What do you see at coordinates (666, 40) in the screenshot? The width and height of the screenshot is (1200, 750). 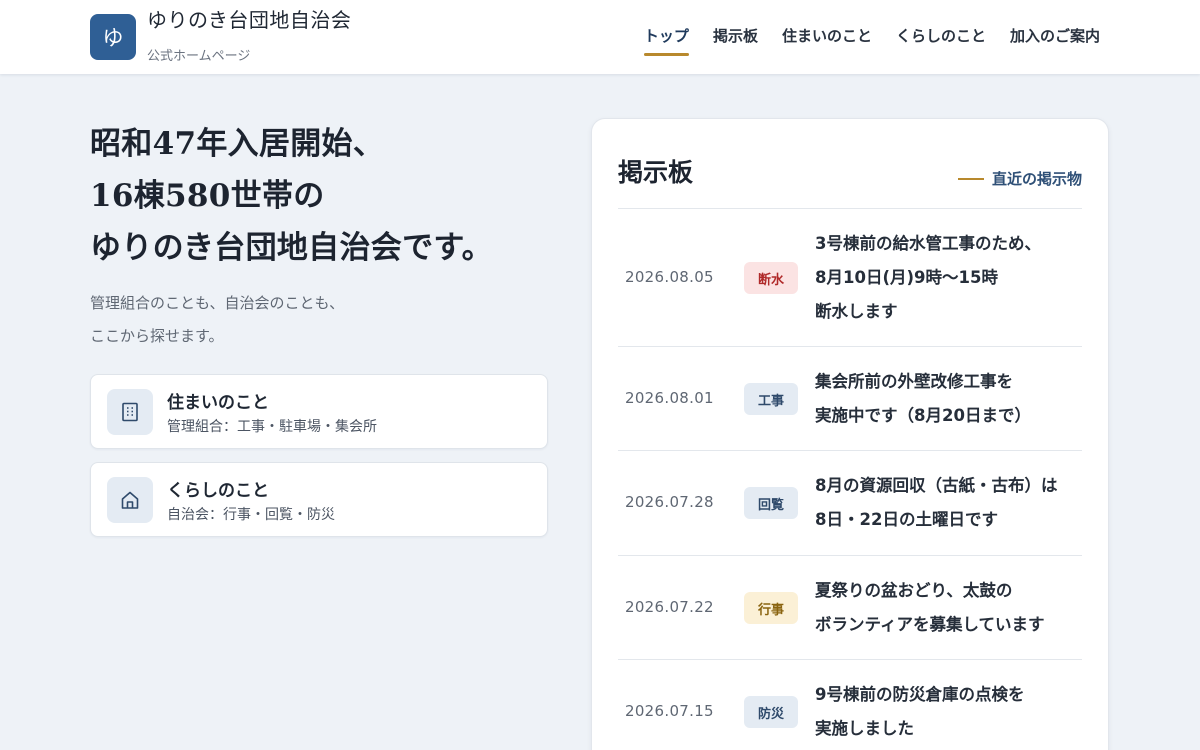 I see `nav-top: トップ` at bounding box center [666, 40].